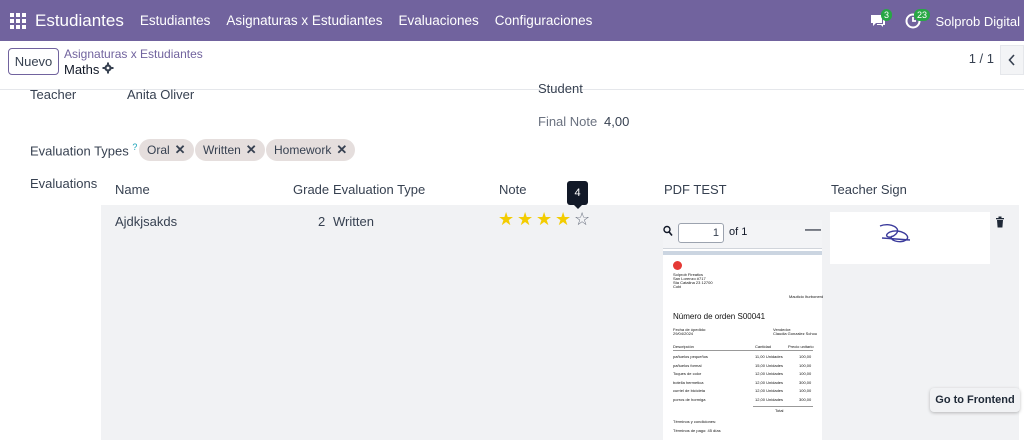 The image size is (1024, 440). I want to click on pdf-terms: Términos y condiciones:, so click(695, 421).